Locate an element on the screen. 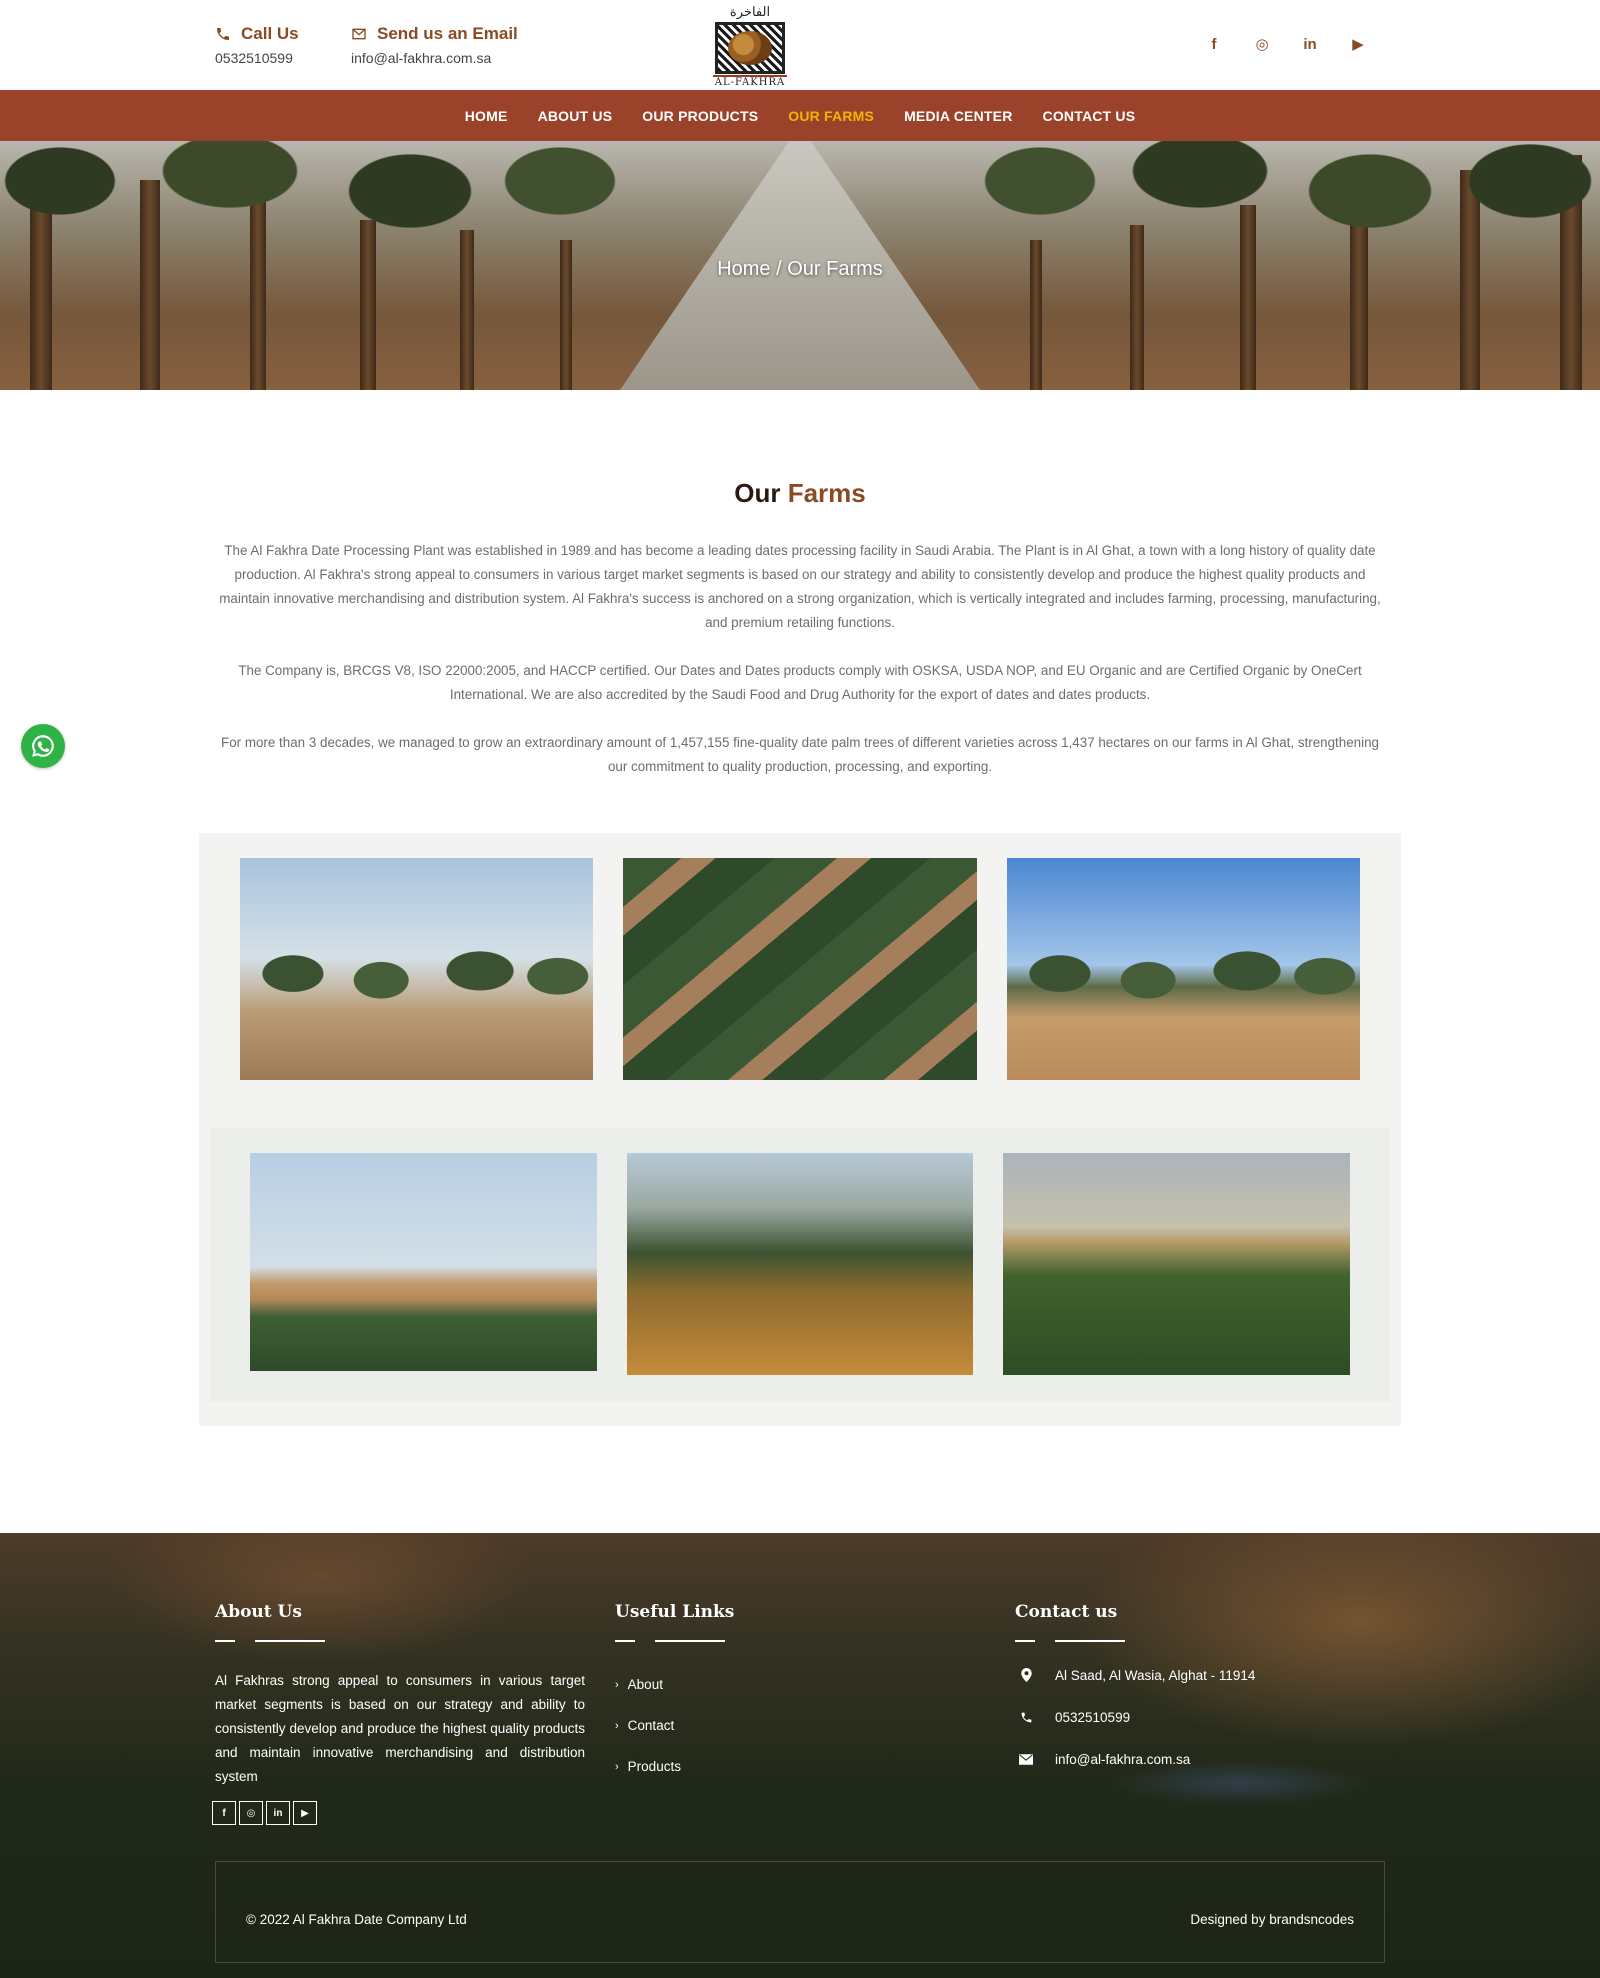  footer-phone-text: 0532510599 is located at coordinates (1093, 1717).